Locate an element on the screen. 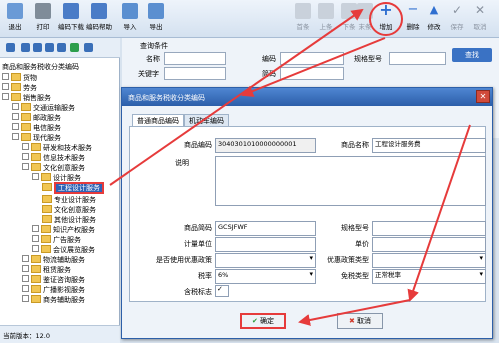  cancel-icon: ✕ is located at coordinates (480, 10).